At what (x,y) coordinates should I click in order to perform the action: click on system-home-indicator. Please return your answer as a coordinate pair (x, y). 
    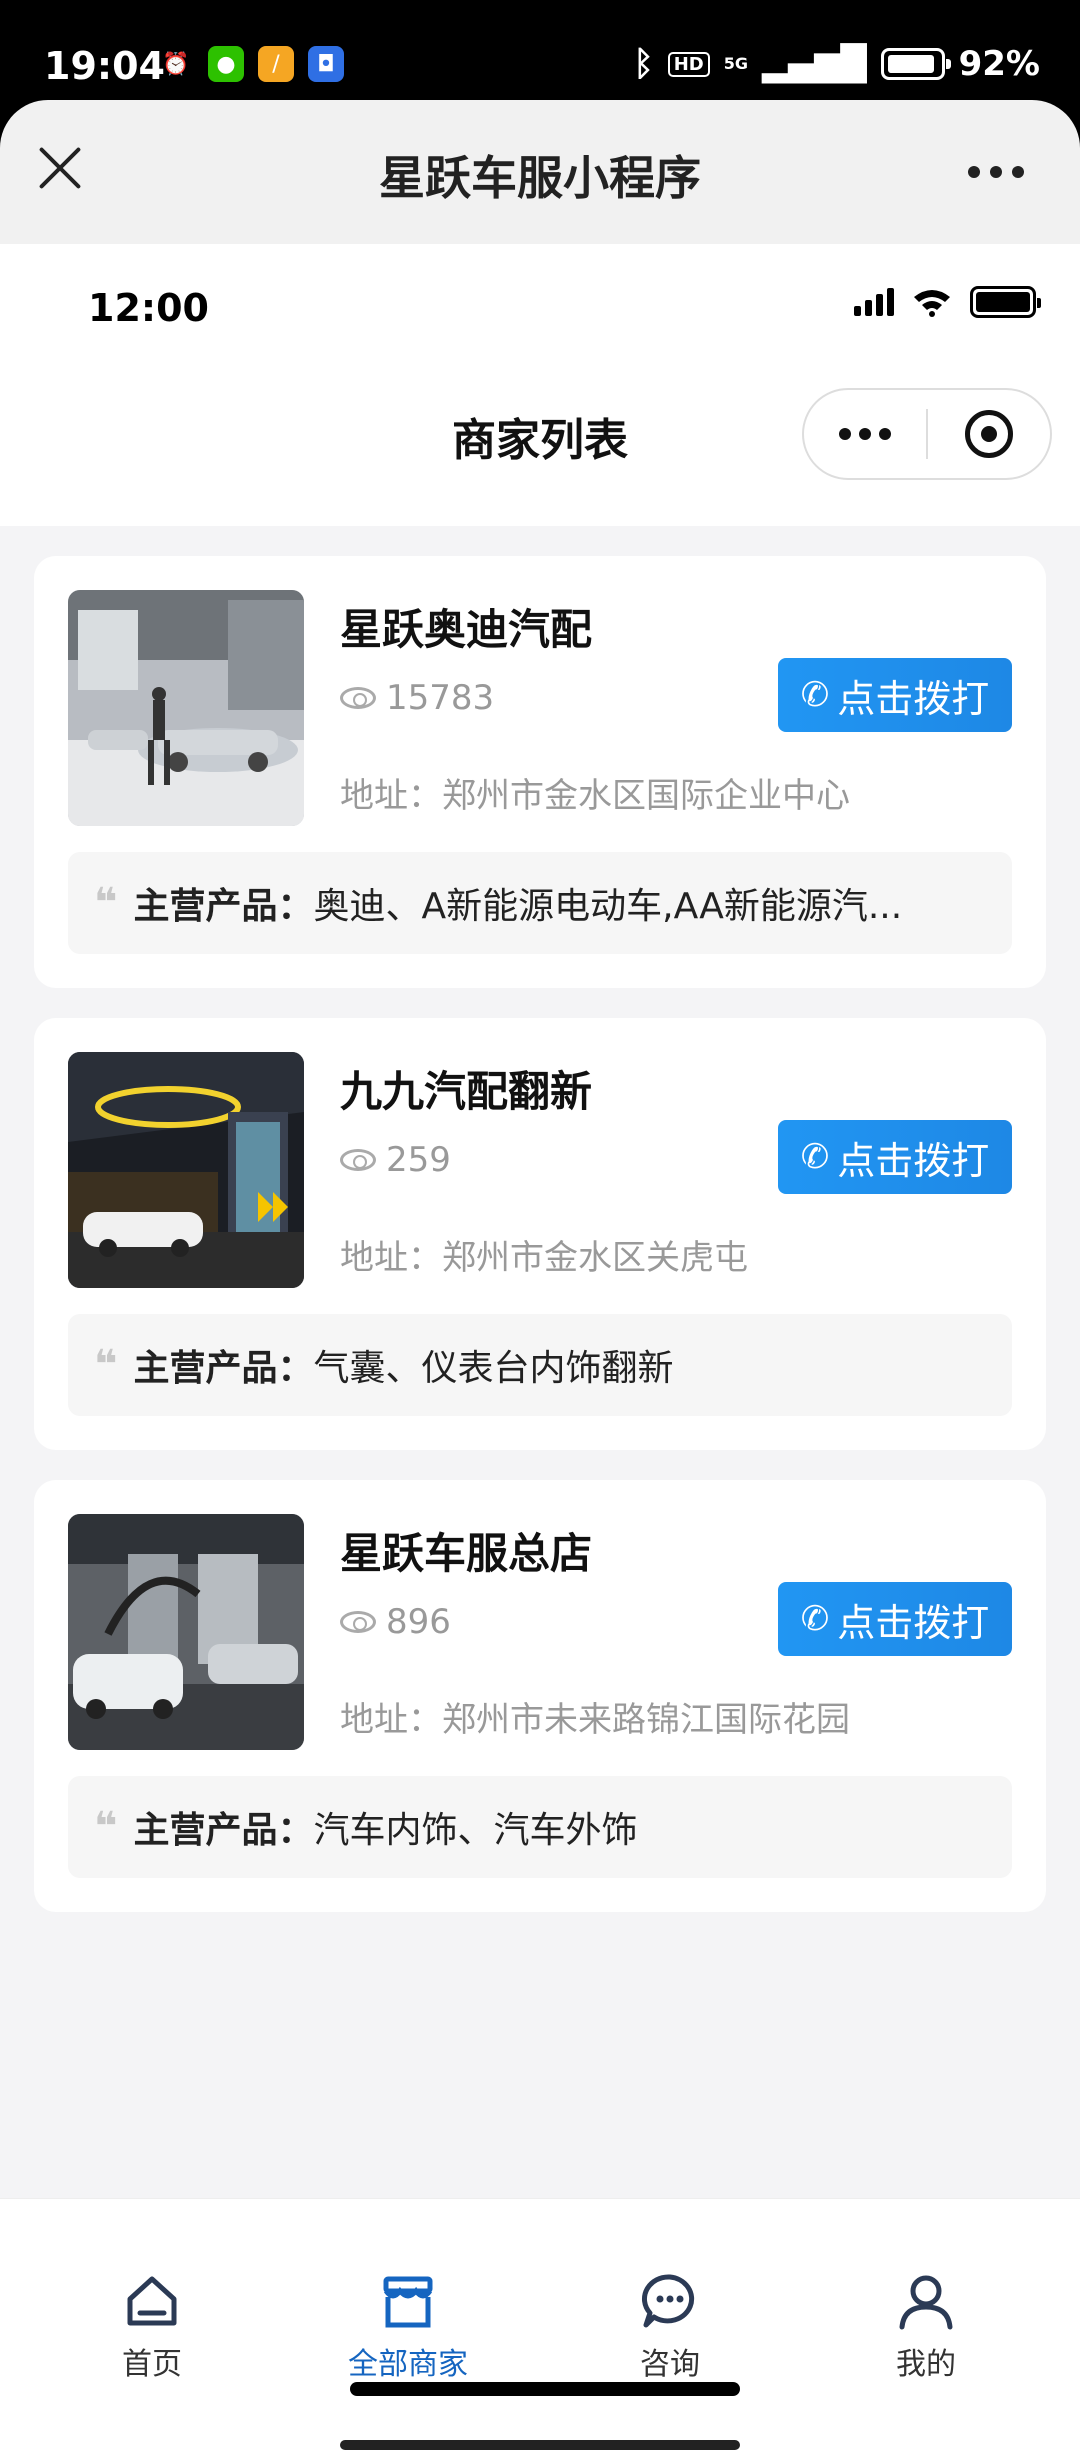
    Looking at the image, I should click on (540, 2445).